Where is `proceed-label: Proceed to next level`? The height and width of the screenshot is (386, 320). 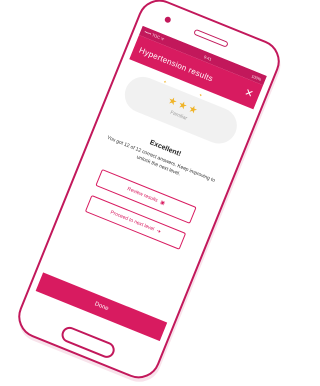
proceed-label: Proceed to next level is located at coordinates (132, 221).